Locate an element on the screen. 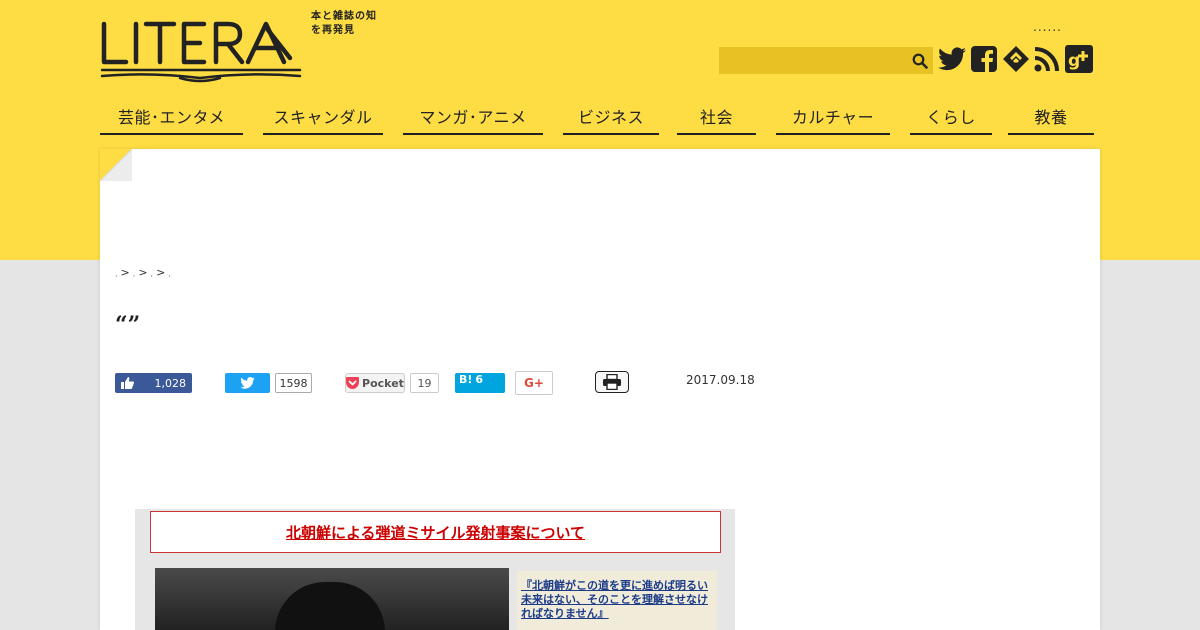 The height and width of the screenshot is (630, 1200). twitter-link is located at coordinates (952, 59).